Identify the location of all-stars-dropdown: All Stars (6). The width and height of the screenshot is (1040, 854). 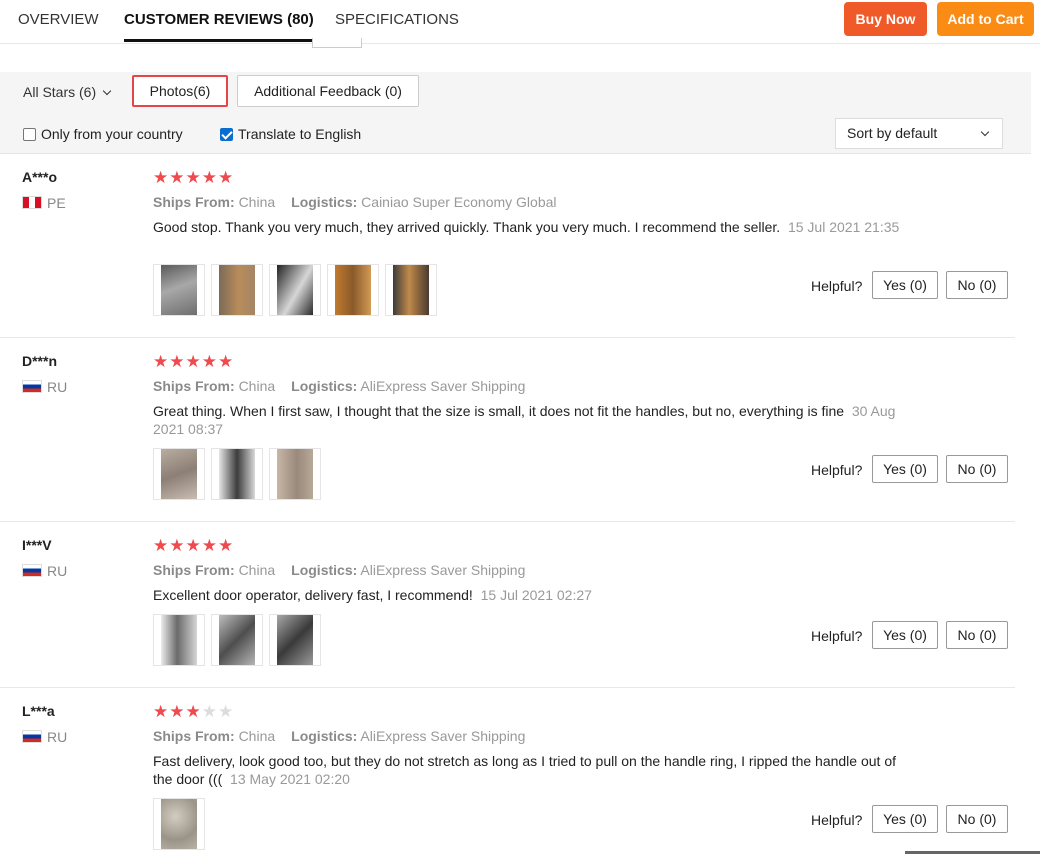
(67, 92).